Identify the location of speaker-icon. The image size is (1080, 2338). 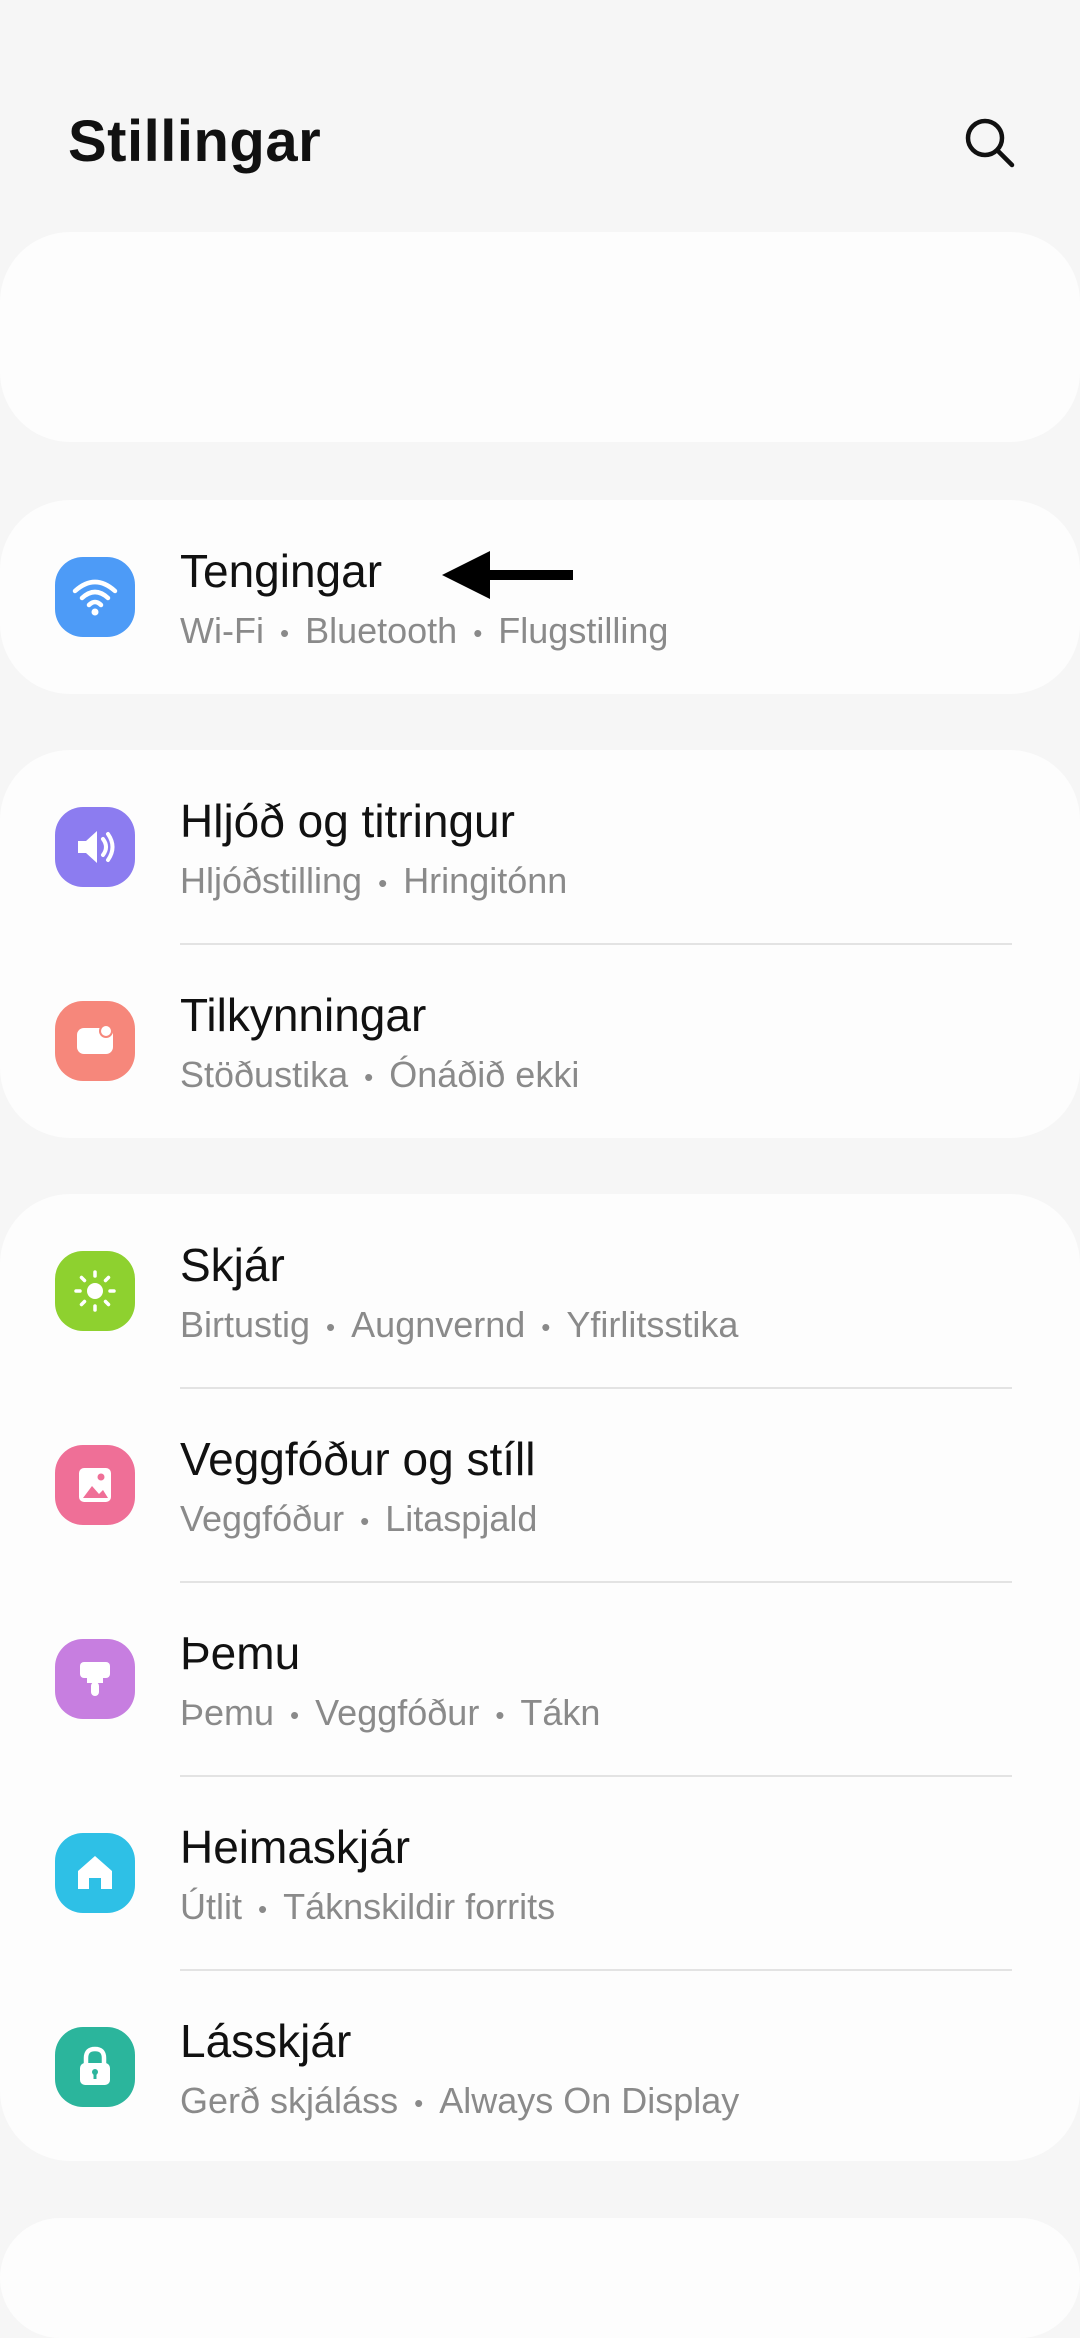
(95, 847).